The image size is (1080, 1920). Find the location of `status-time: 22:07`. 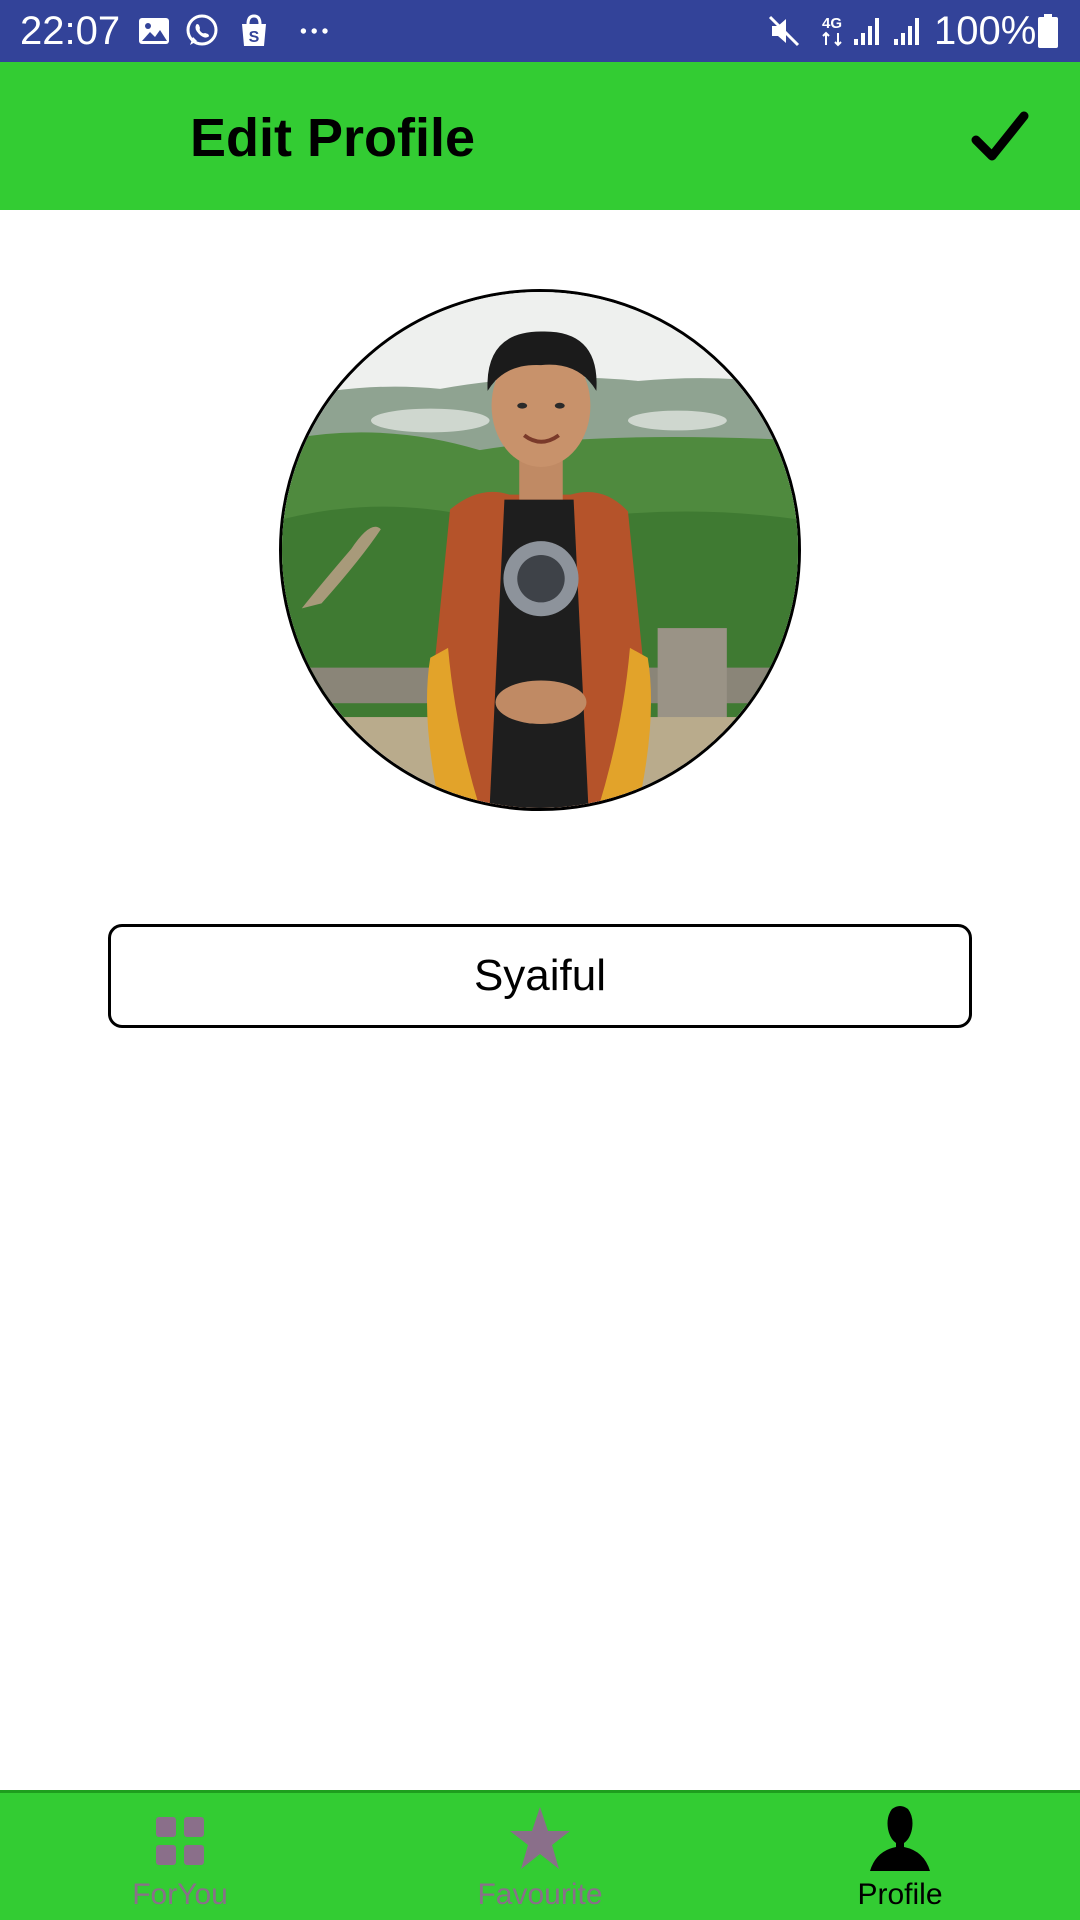

status-time: 22:07 is located at coordinates (70, 31).